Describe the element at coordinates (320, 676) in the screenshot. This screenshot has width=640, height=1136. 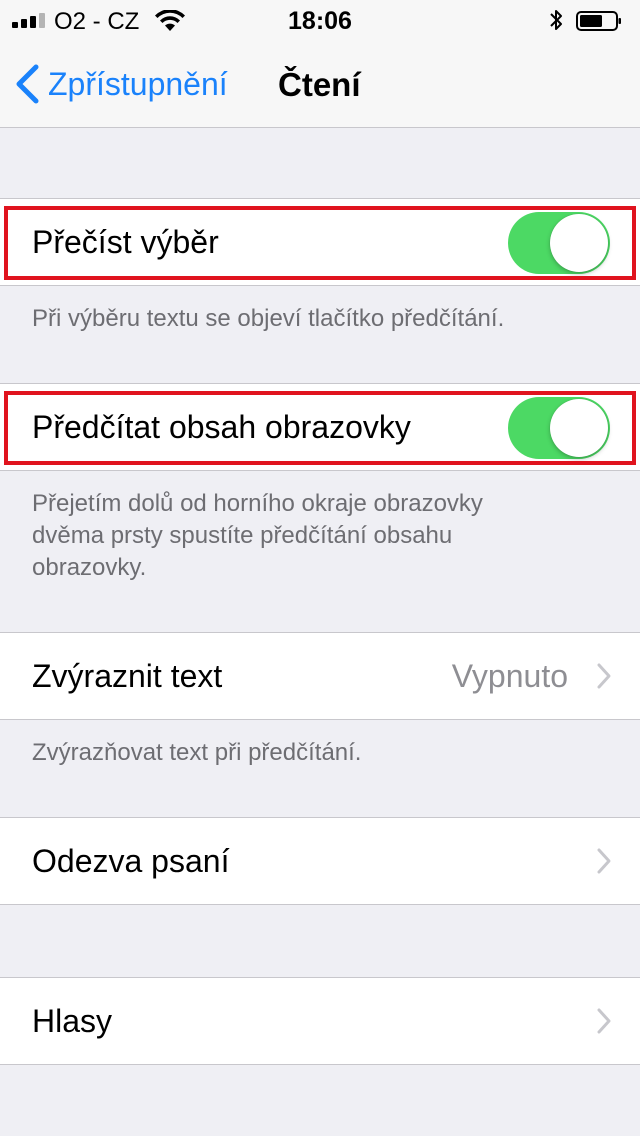
I see `highlight-content-cell: Zvýraznit text Vypnuto` at that location.